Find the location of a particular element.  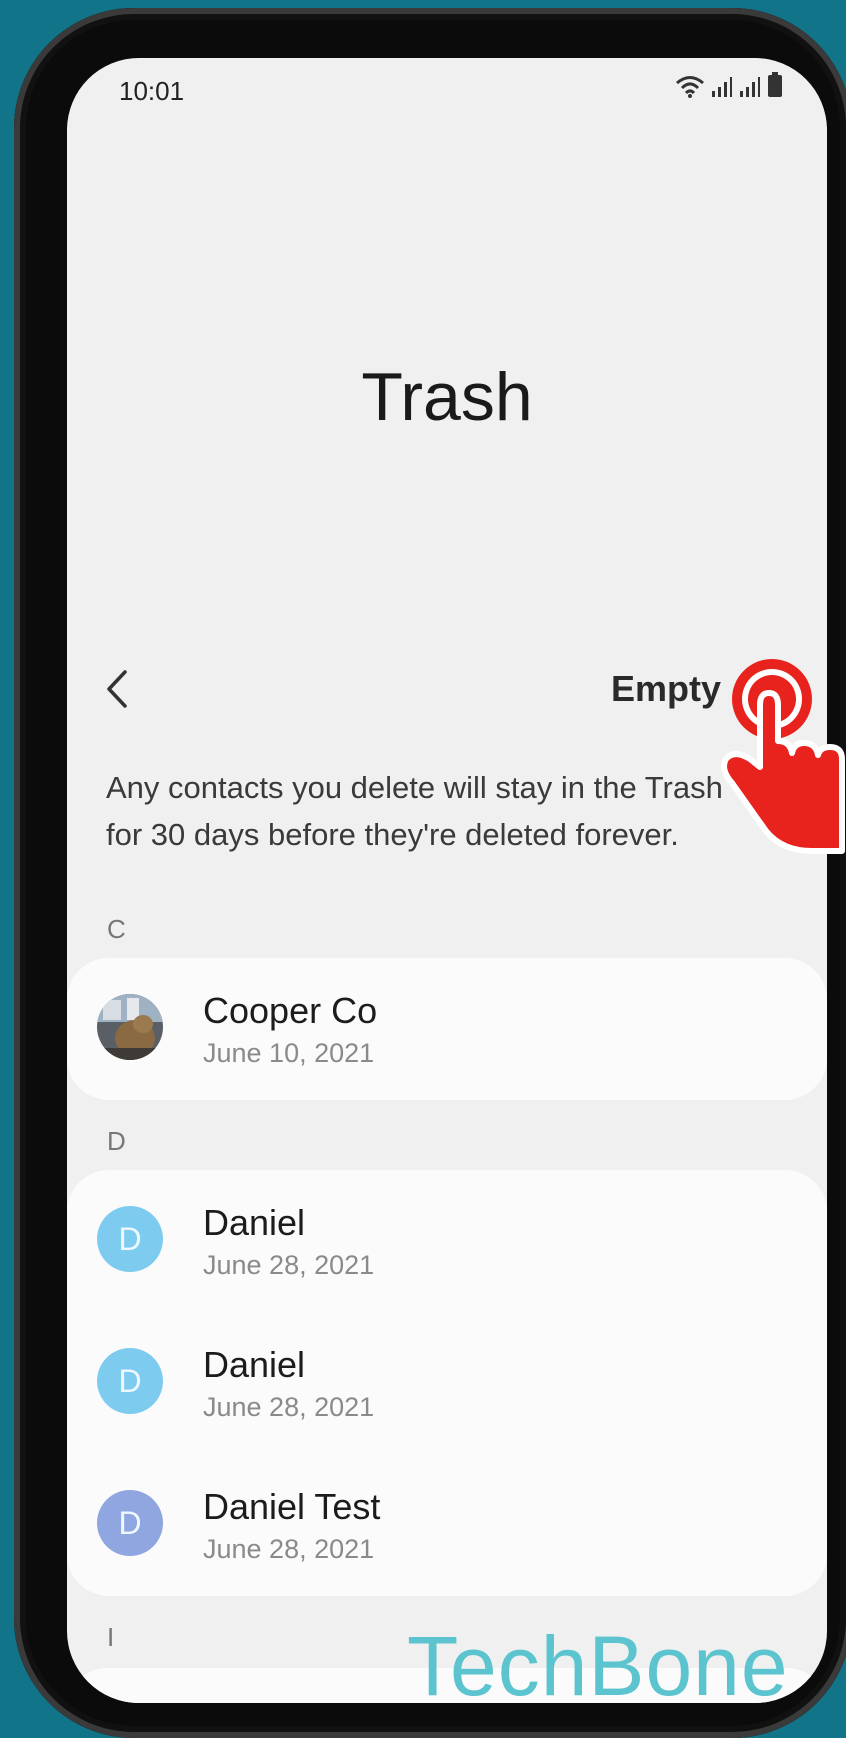

section-label-i: I is located at coordinates (111, 1637).